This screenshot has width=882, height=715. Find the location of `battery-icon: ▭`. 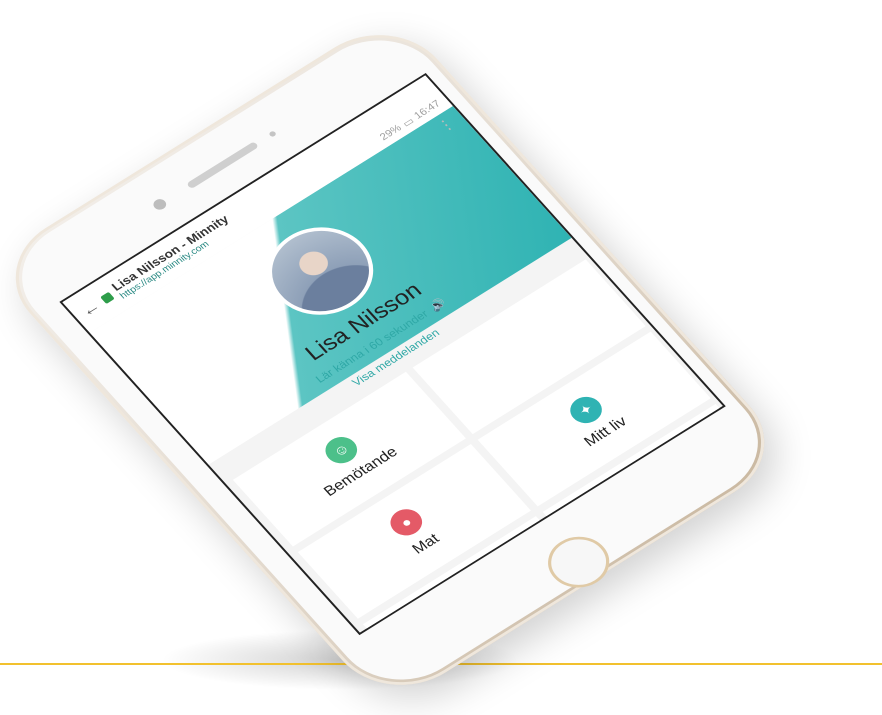

battery-icon: ▭ is located at coordinates (408, 122).